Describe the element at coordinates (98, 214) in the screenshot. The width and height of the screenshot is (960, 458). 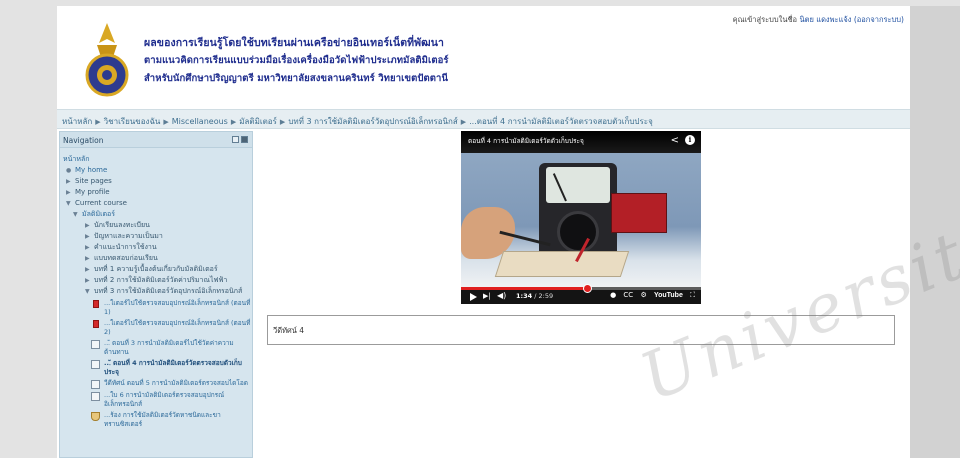
I see `nav-item-label: มัลติมิเตอร์` at that location.